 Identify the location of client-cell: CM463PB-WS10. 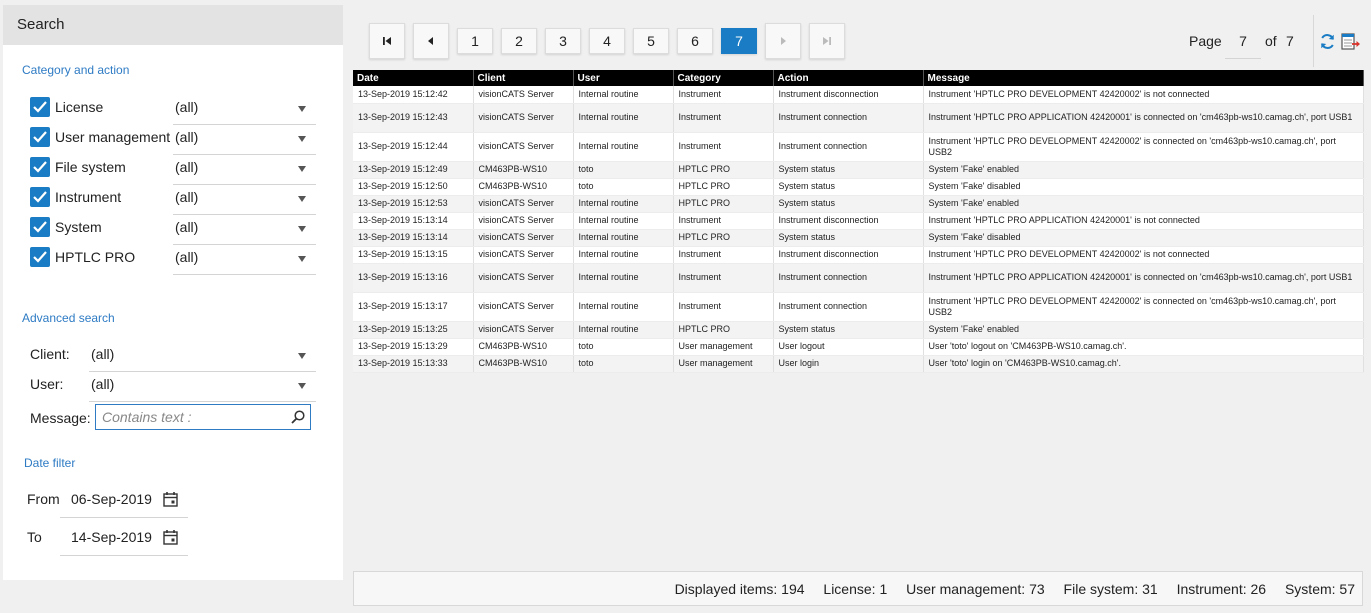
(523, 347).